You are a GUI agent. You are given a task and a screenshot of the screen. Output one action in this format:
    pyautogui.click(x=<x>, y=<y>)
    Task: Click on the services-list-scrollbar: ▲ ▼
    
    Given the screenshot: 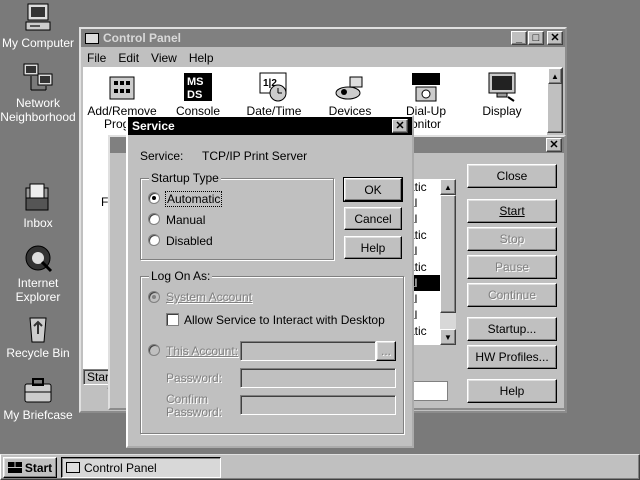 What is the action you would take?
    pyautogui.click(x=448, y=262)
    